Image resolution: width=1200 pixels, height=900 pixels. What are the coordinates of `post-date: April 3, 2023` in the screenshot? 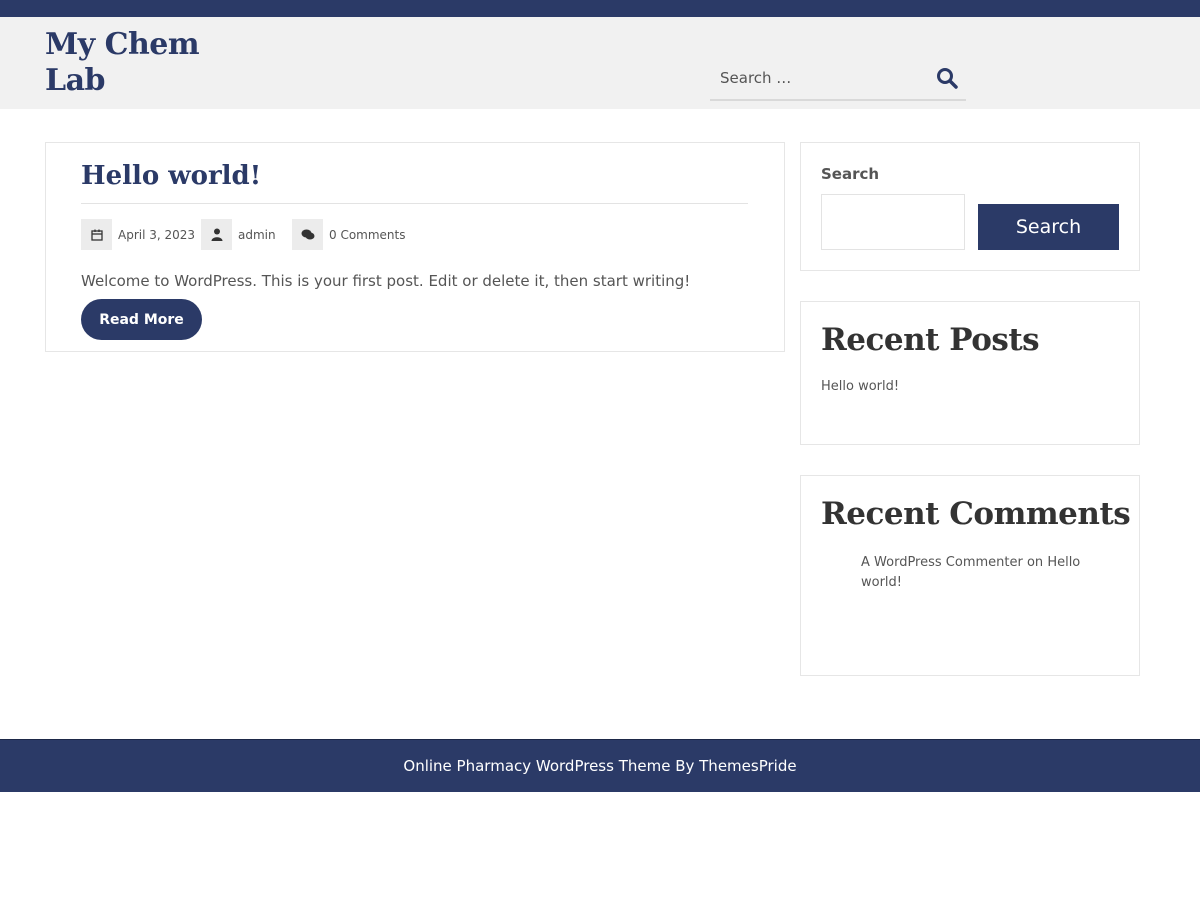 It's located at (138, 234).